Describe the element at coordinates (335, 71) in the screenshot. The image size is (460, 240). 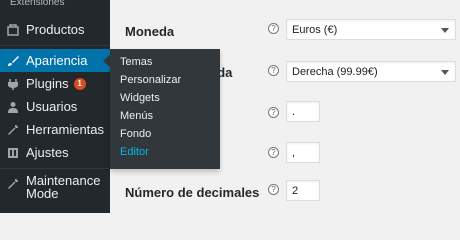
I see `posicion-select-value: Derecha (99.99€)` at that location.